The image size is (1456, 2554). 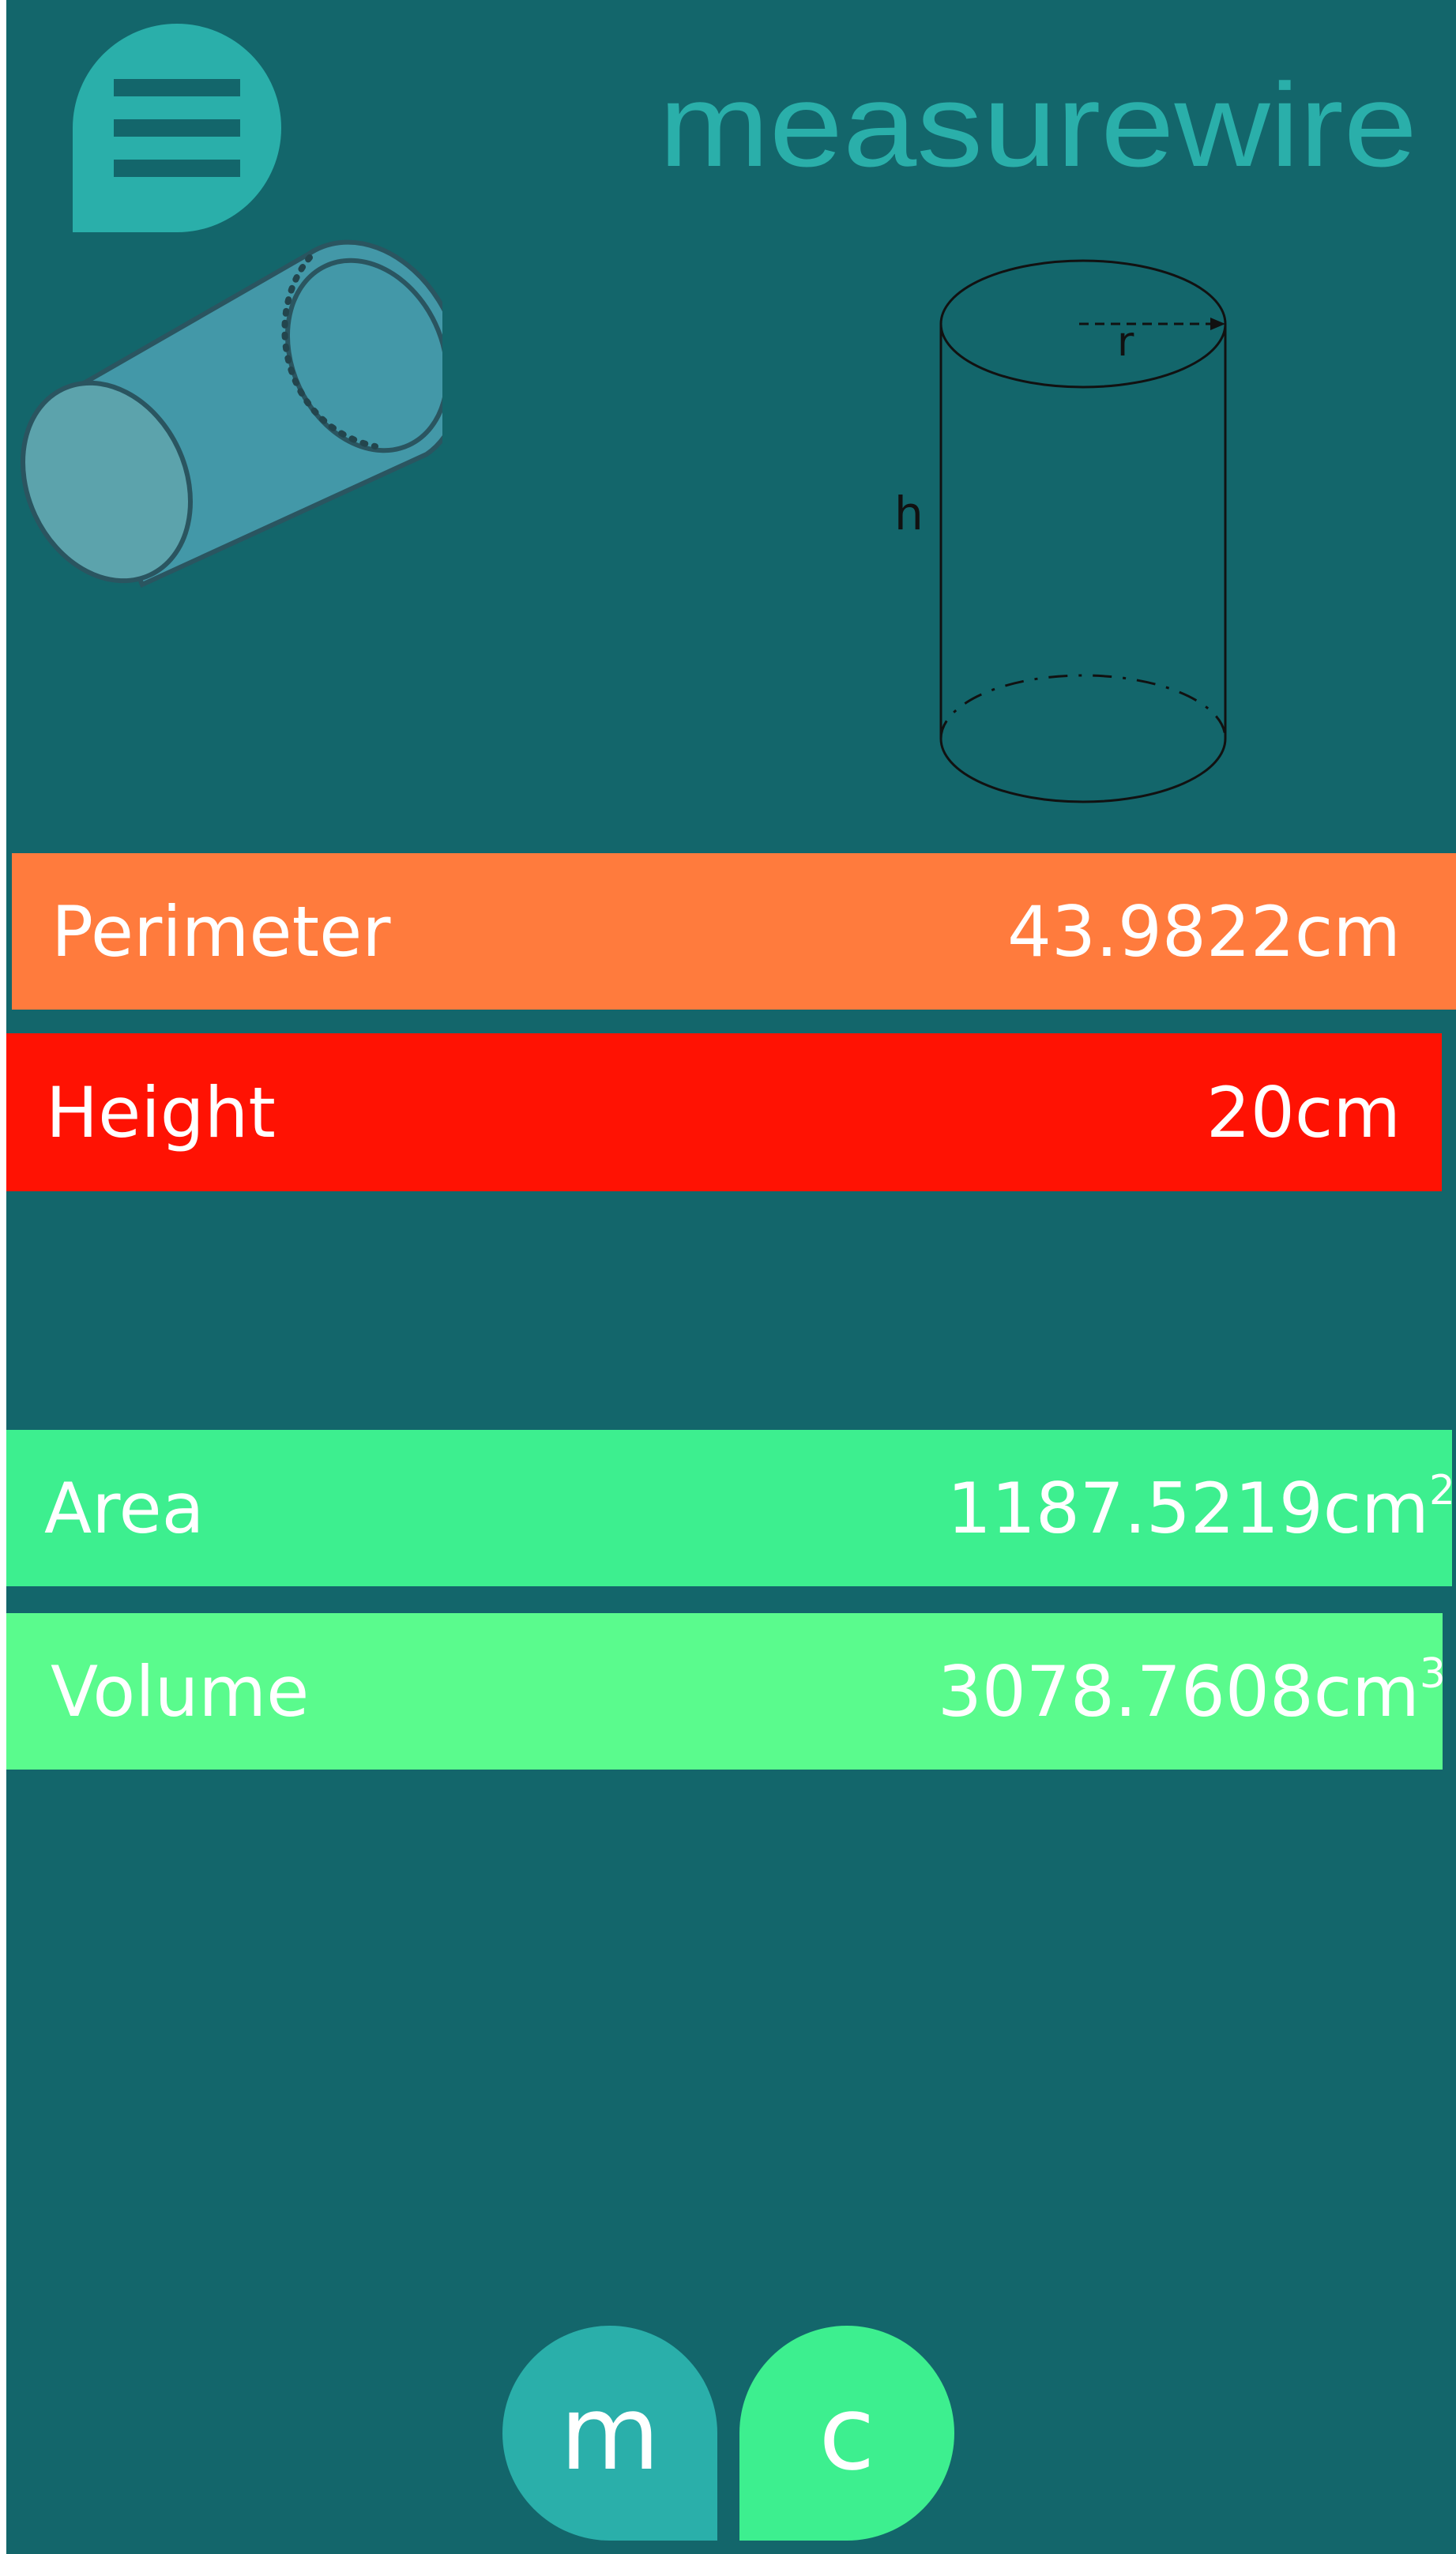 I want to click on hamburger-menu-icon-bar-bottom, so click(x=177, y=168).